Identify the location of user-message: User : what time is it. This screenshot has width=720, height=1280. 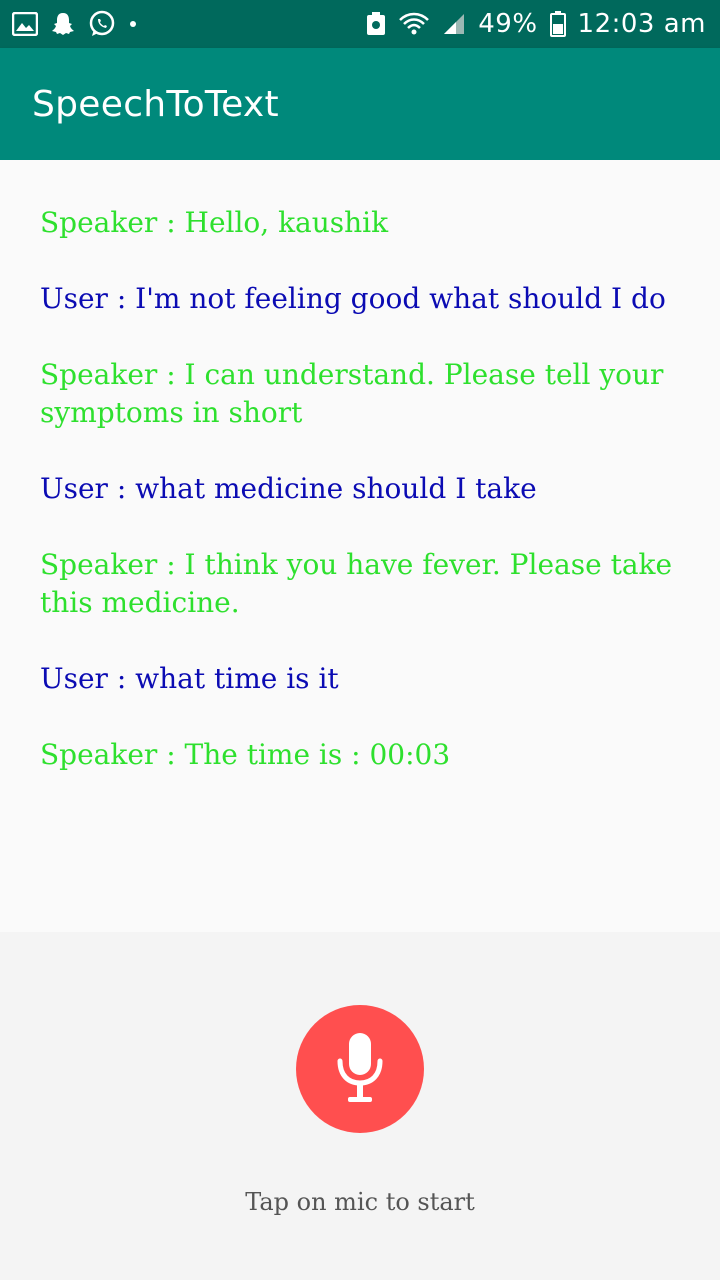
(189, 678).